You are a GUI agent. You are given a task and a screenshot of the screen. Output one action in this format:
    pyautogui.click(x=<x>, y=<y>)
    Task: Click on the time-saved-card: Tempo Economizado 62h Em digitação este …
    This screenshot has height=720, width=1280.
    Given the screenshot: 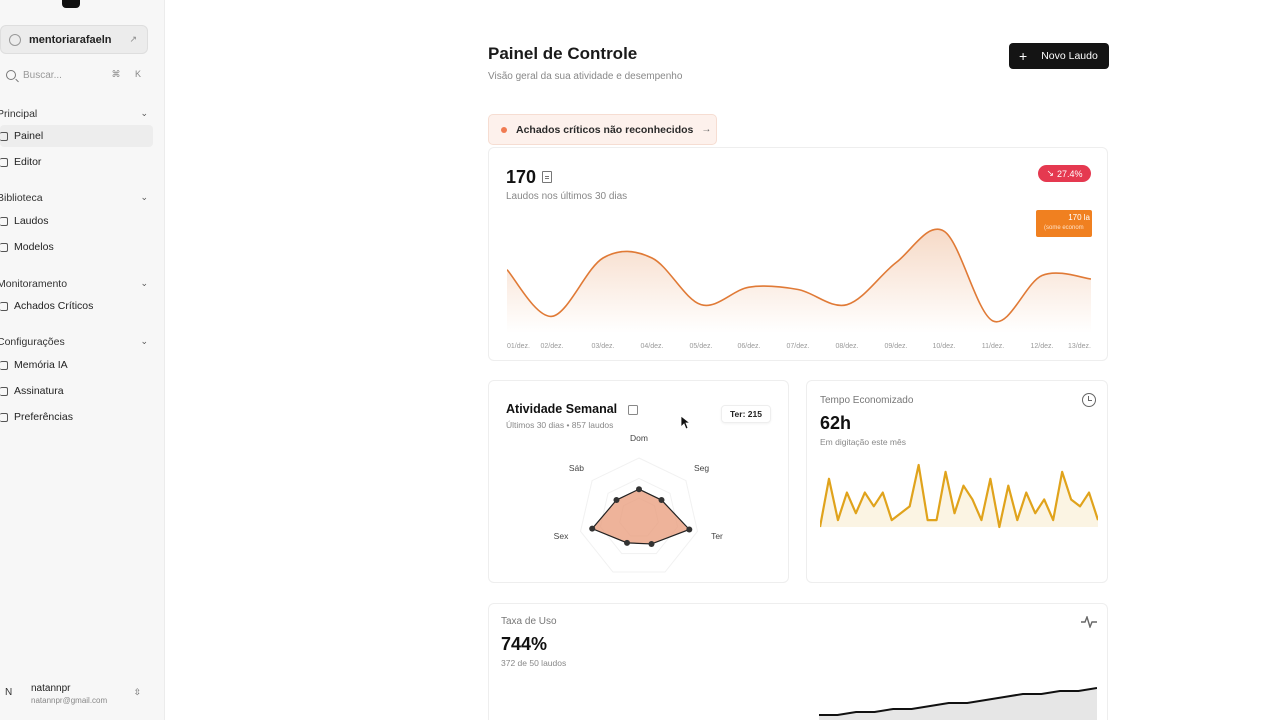 What is the action you would take?
    pyautogui.click(x=957, y=481)
    